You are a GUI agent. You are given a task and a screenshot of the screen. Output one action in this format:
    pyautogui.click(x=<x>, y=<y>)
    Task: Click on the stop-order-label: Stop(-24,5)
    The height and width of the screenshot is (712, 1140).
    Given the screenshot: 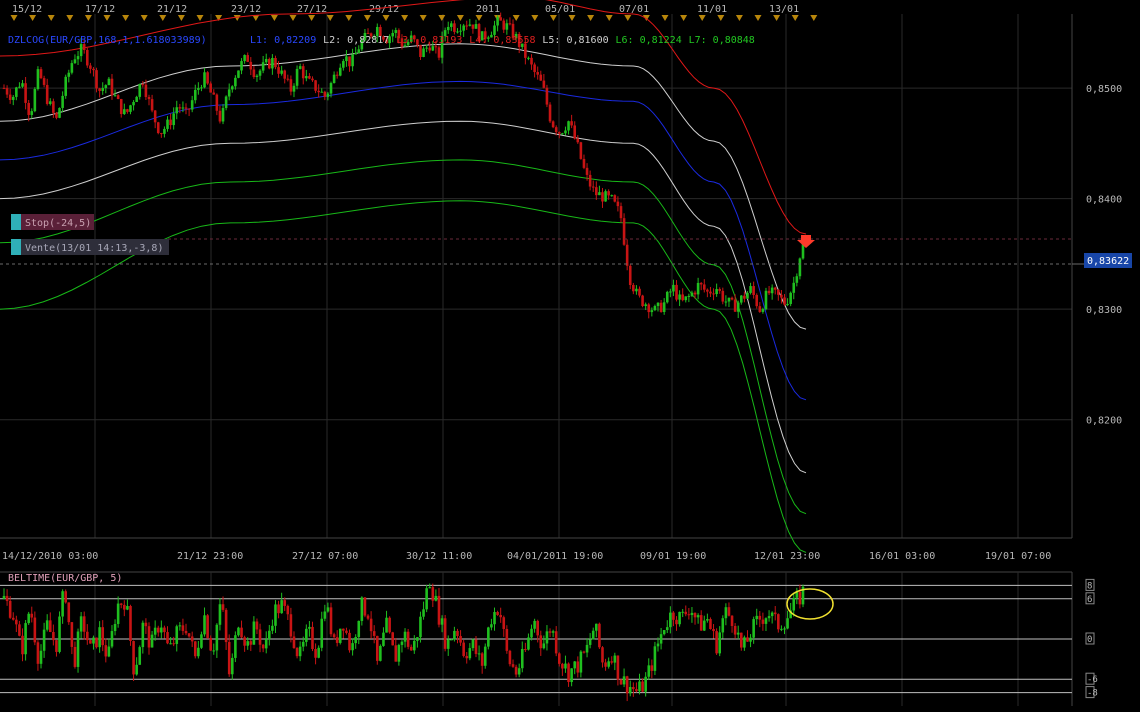 What is the action you would take?
    pyautogui.click(x=52, y=222)
    